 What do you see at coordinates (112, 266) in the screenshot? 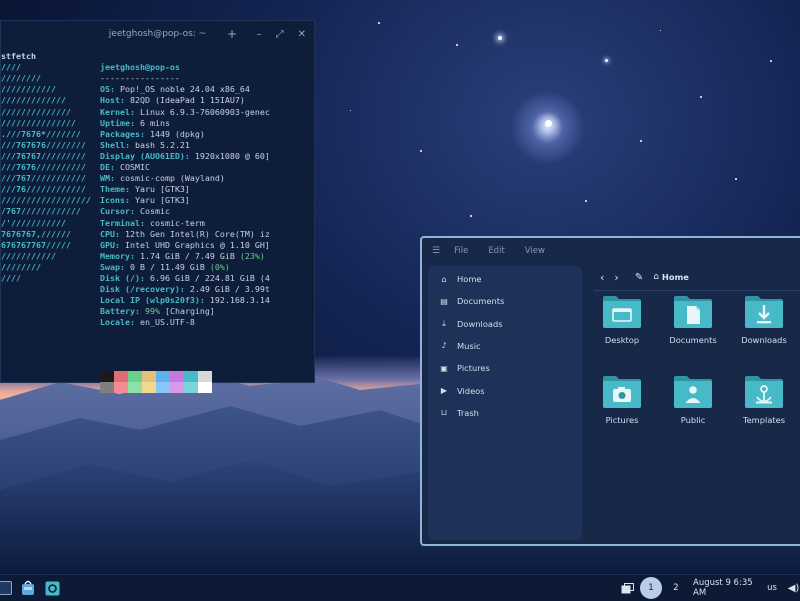
I see `info-key: Swap:` at bounding box center [112, 266].